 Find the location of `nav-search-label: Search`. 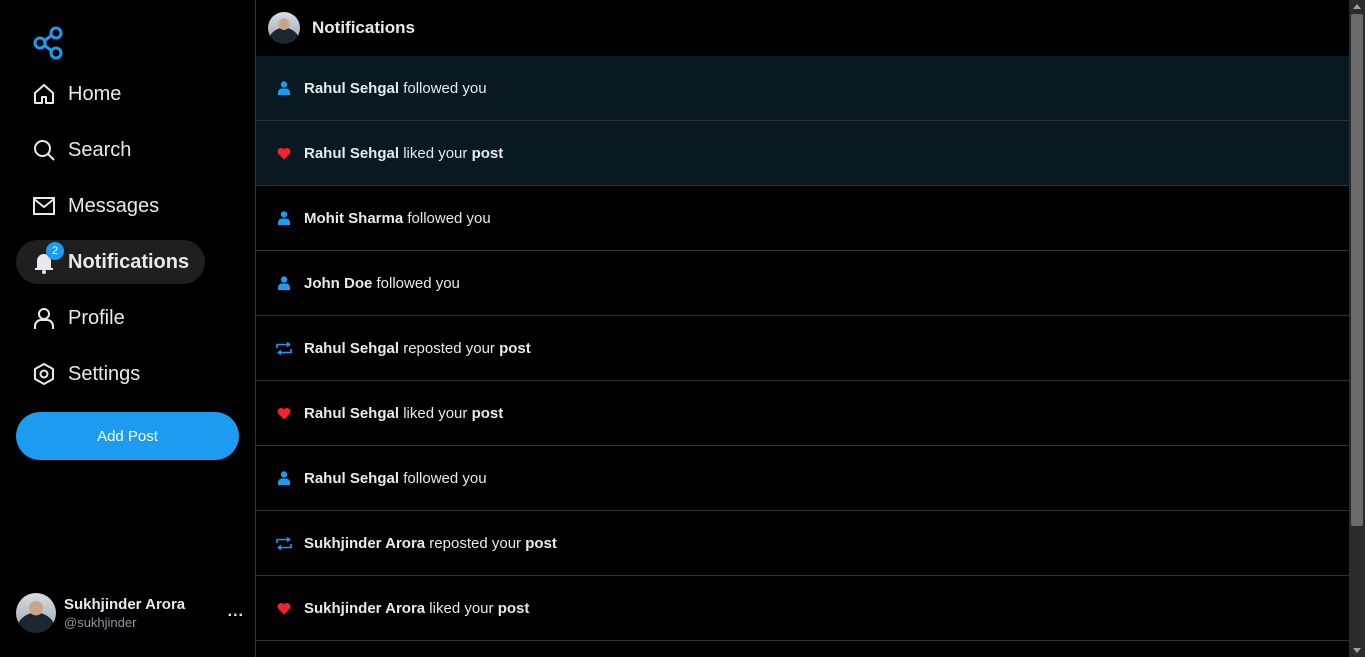

nav-search-label: Search is located at coordinates (100, 149).